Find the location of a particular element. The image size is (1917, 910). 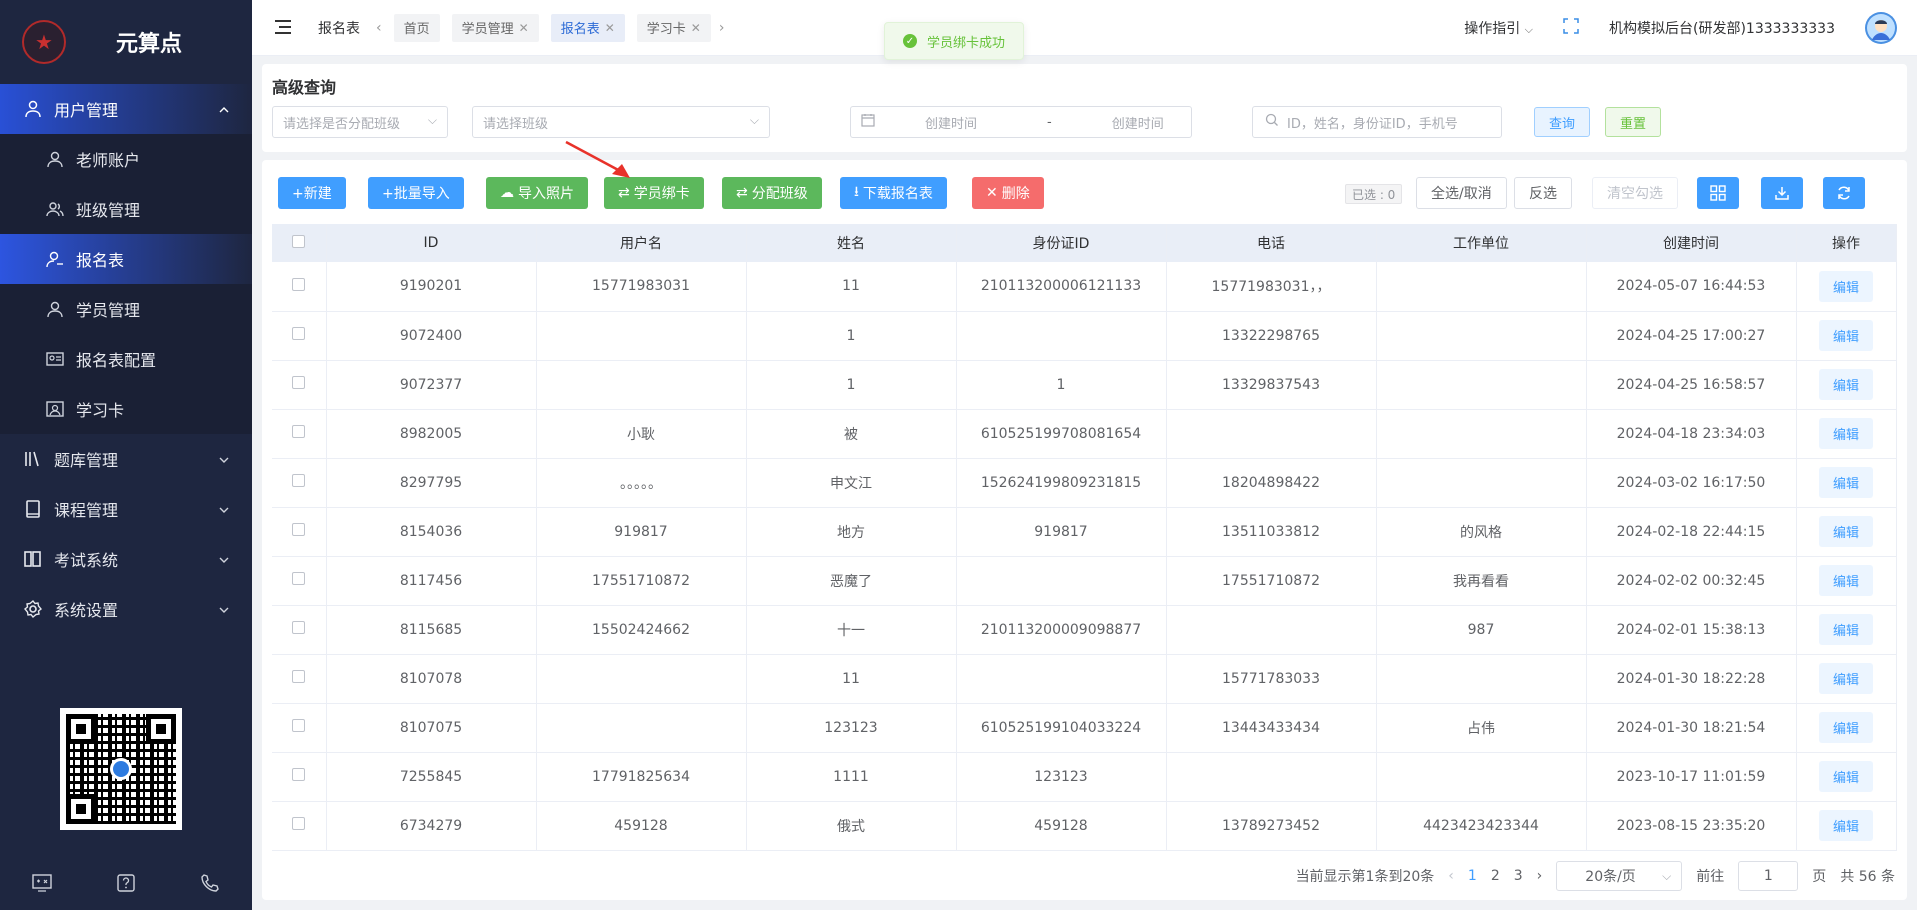

page-size-value: 20条/页 is located at coordinates (1610, 877).